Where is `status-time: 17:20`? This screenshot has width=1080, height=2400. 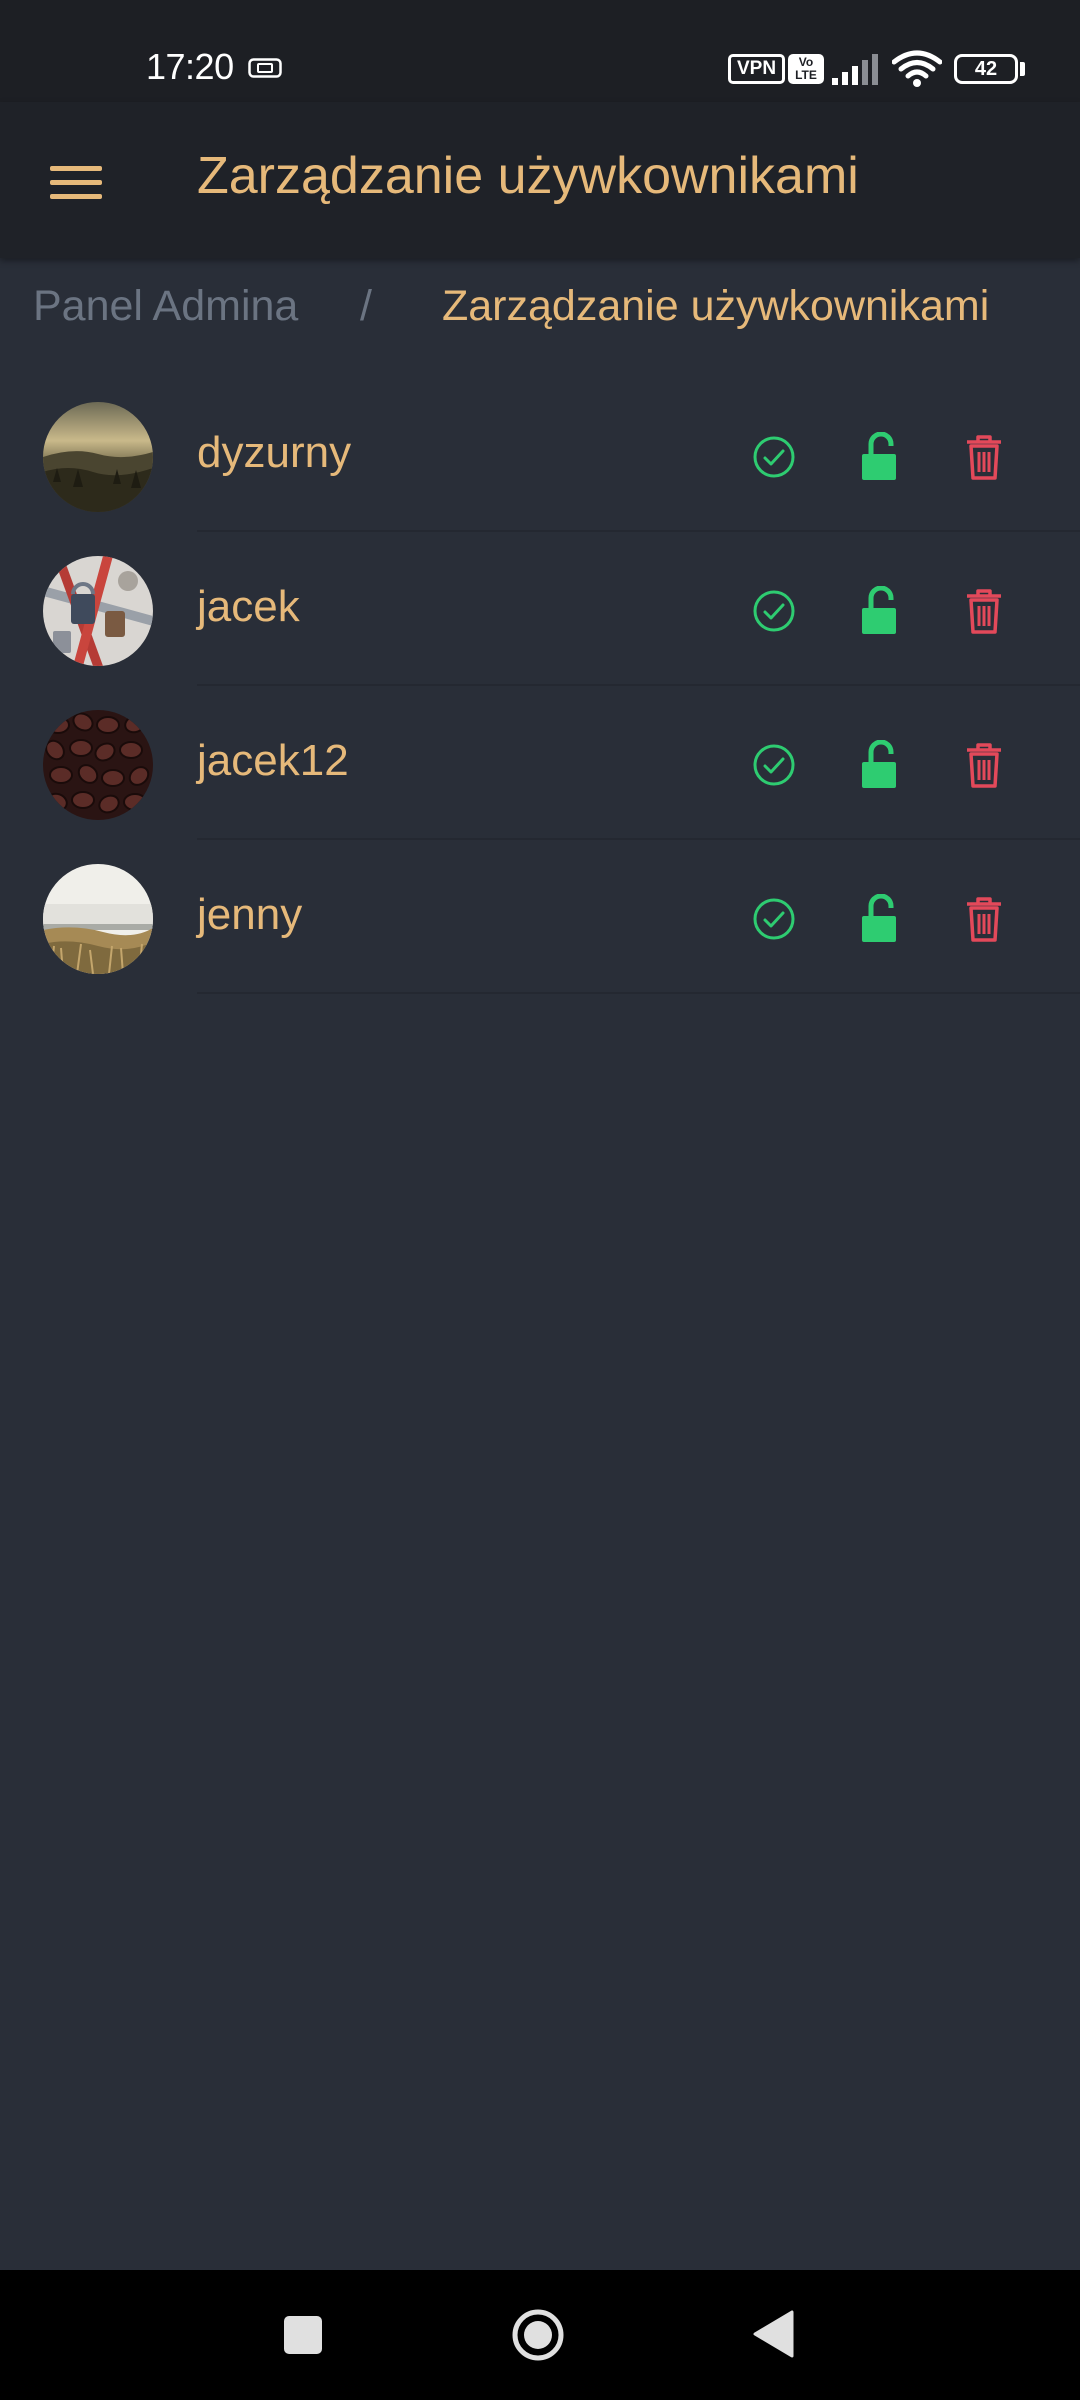 status-time: 17:20 is located at coordinates (190, 66).